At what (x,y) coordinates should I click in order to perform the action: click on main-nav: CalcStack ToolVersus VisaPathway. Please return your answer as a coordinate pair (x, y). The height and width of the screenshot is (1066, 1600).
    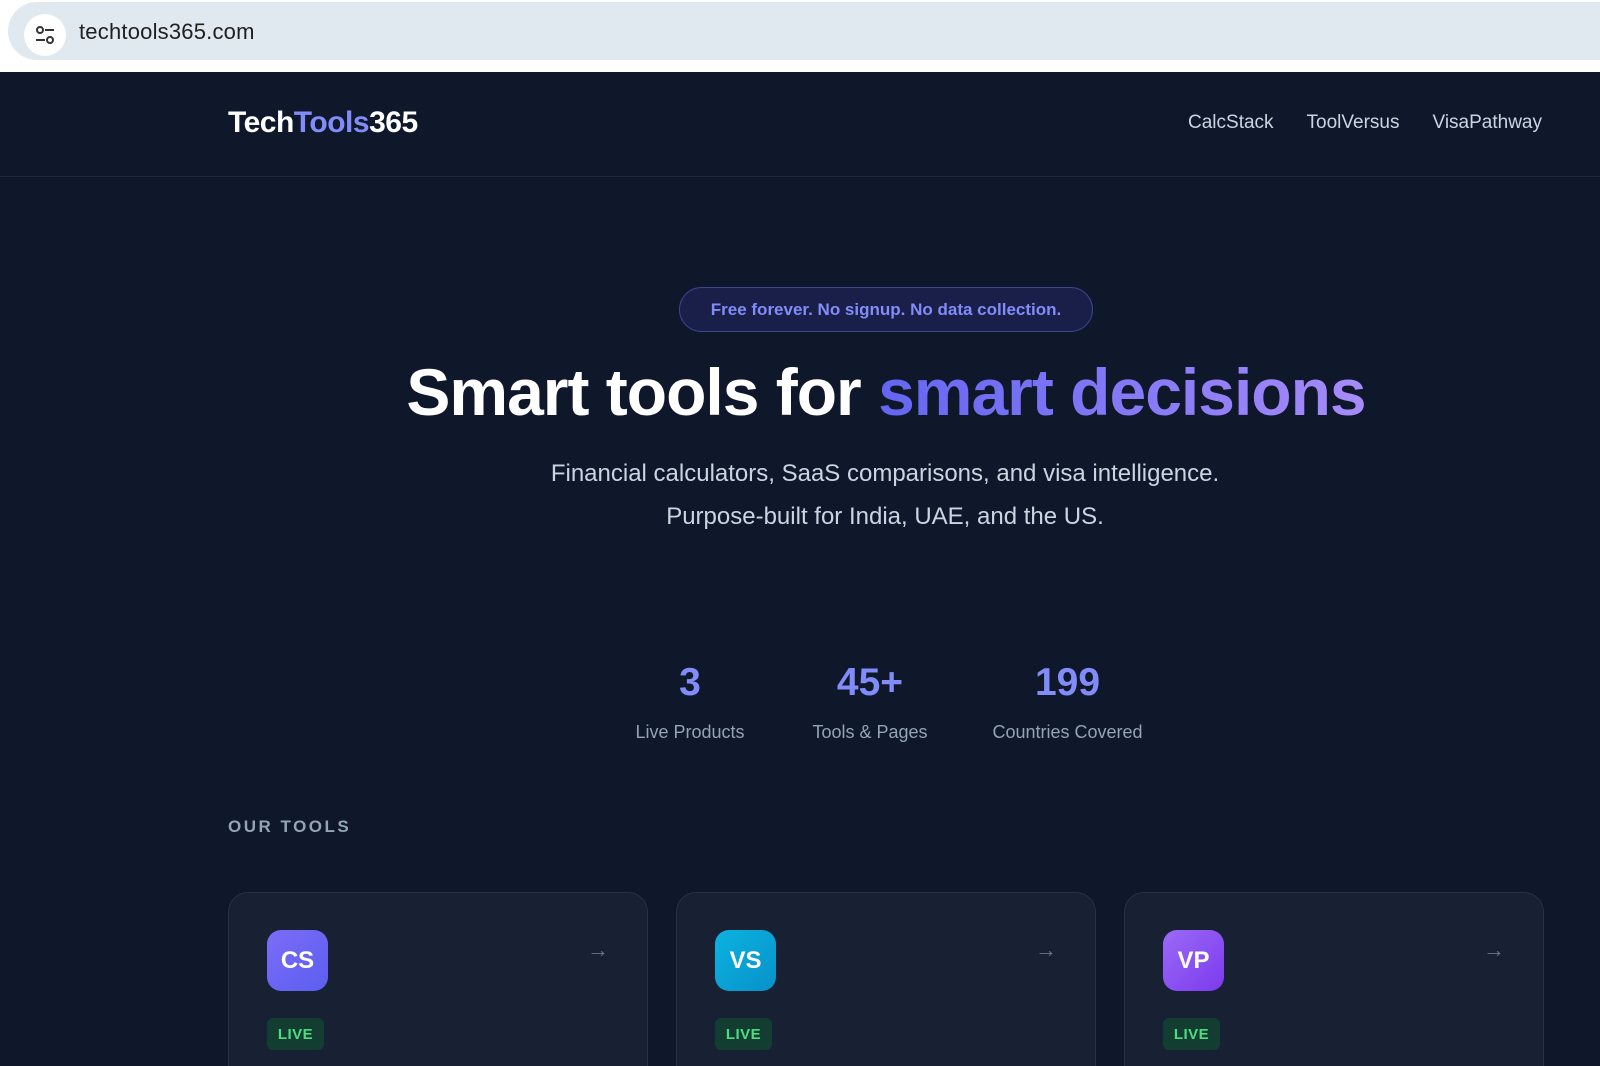
    Looking at the image, I should click on (1365, 123).